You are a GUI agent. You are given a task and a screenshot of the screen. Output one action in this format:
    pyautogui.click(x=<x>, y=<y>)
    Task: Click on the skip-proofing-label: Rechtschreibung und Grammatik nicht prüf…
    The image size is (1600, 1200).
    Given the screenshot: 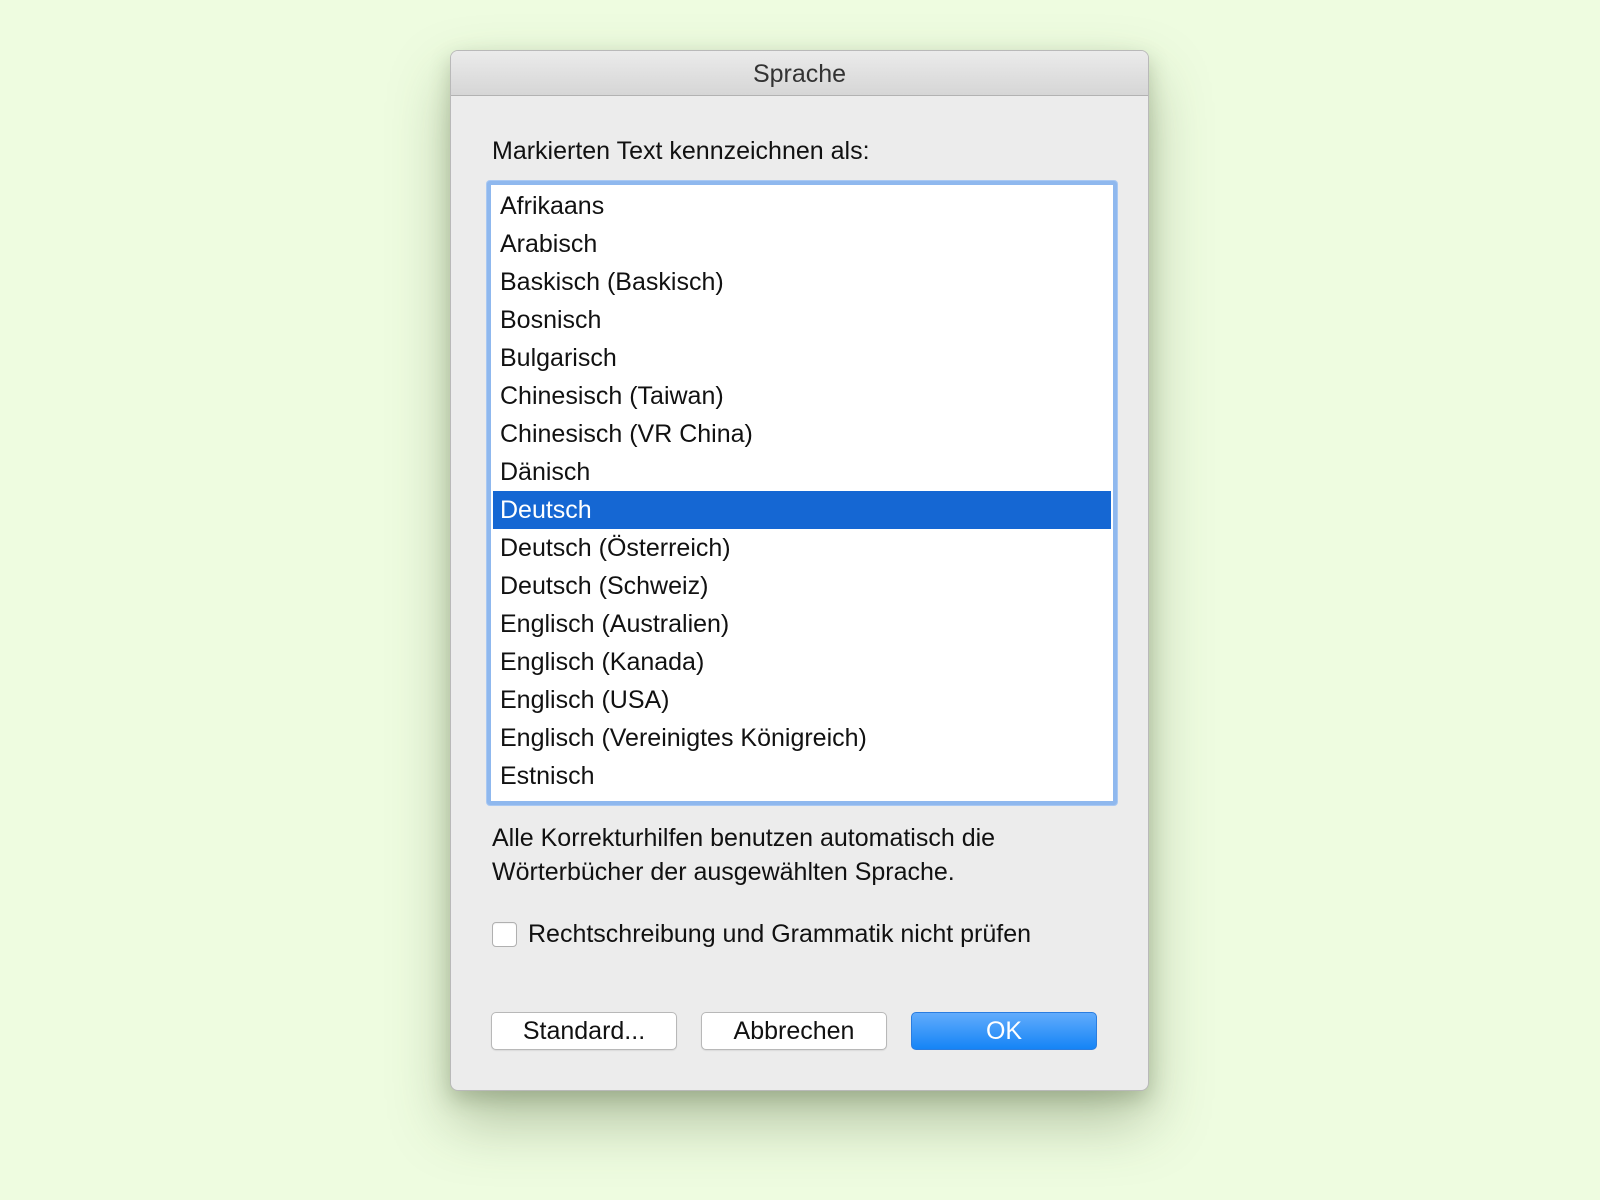 What is the action you would take?
    pyautogui.click(x=779, y=934)
    